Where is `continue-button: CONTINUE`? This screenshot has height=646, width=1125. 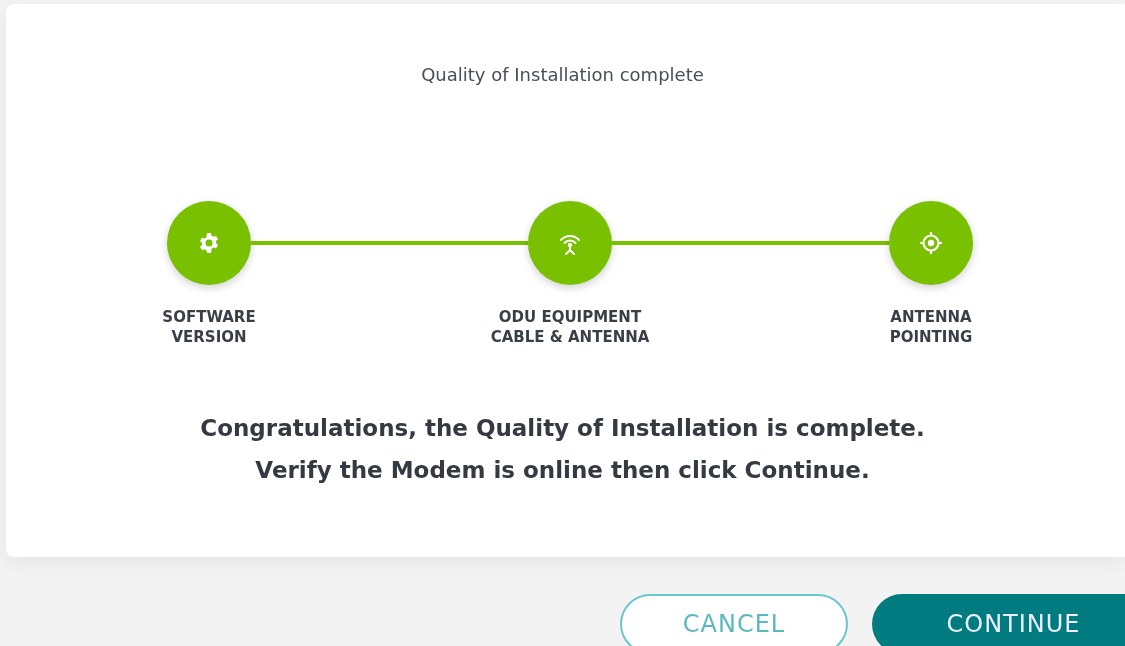 continue-button: CONTINUE is located at coordinates (998, 620).